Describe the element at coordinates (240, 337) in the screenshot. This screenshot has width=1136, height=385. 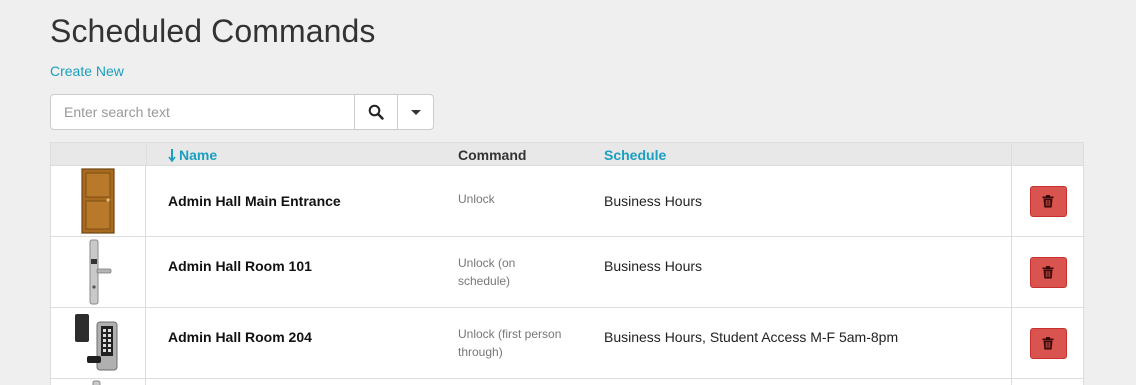
I see `row-name: Admin Hall Room 204` at that location.